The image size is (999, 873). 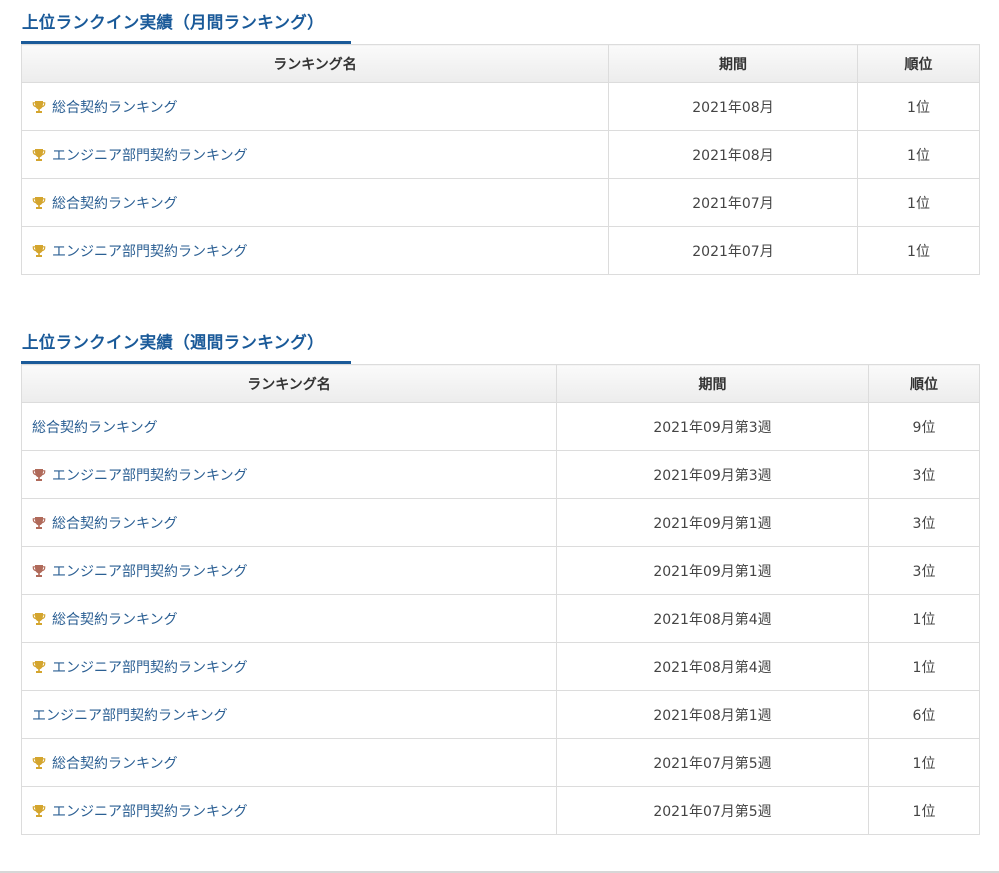 I want to click on table-row: 総合契約ランキング 2021年07月第5週 1位, so click(x=500, y=762).